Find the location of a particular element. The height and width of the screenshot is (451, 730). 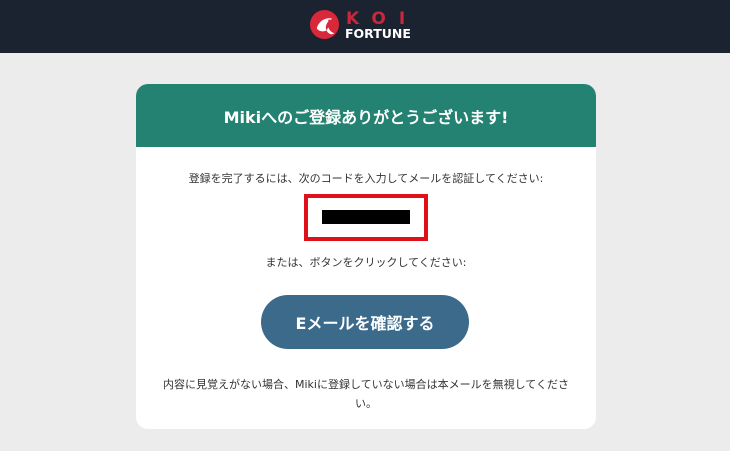

or-click-text: または、ボタンをクリックしてください: is located at coordinates (366, 262).